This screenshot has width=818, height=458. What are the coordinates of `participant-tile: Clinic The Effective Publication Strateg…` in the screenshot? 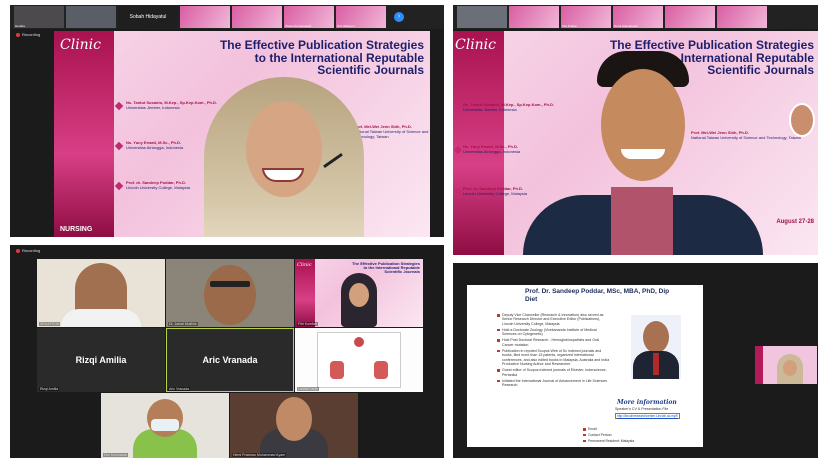 It's located at (359, 293).